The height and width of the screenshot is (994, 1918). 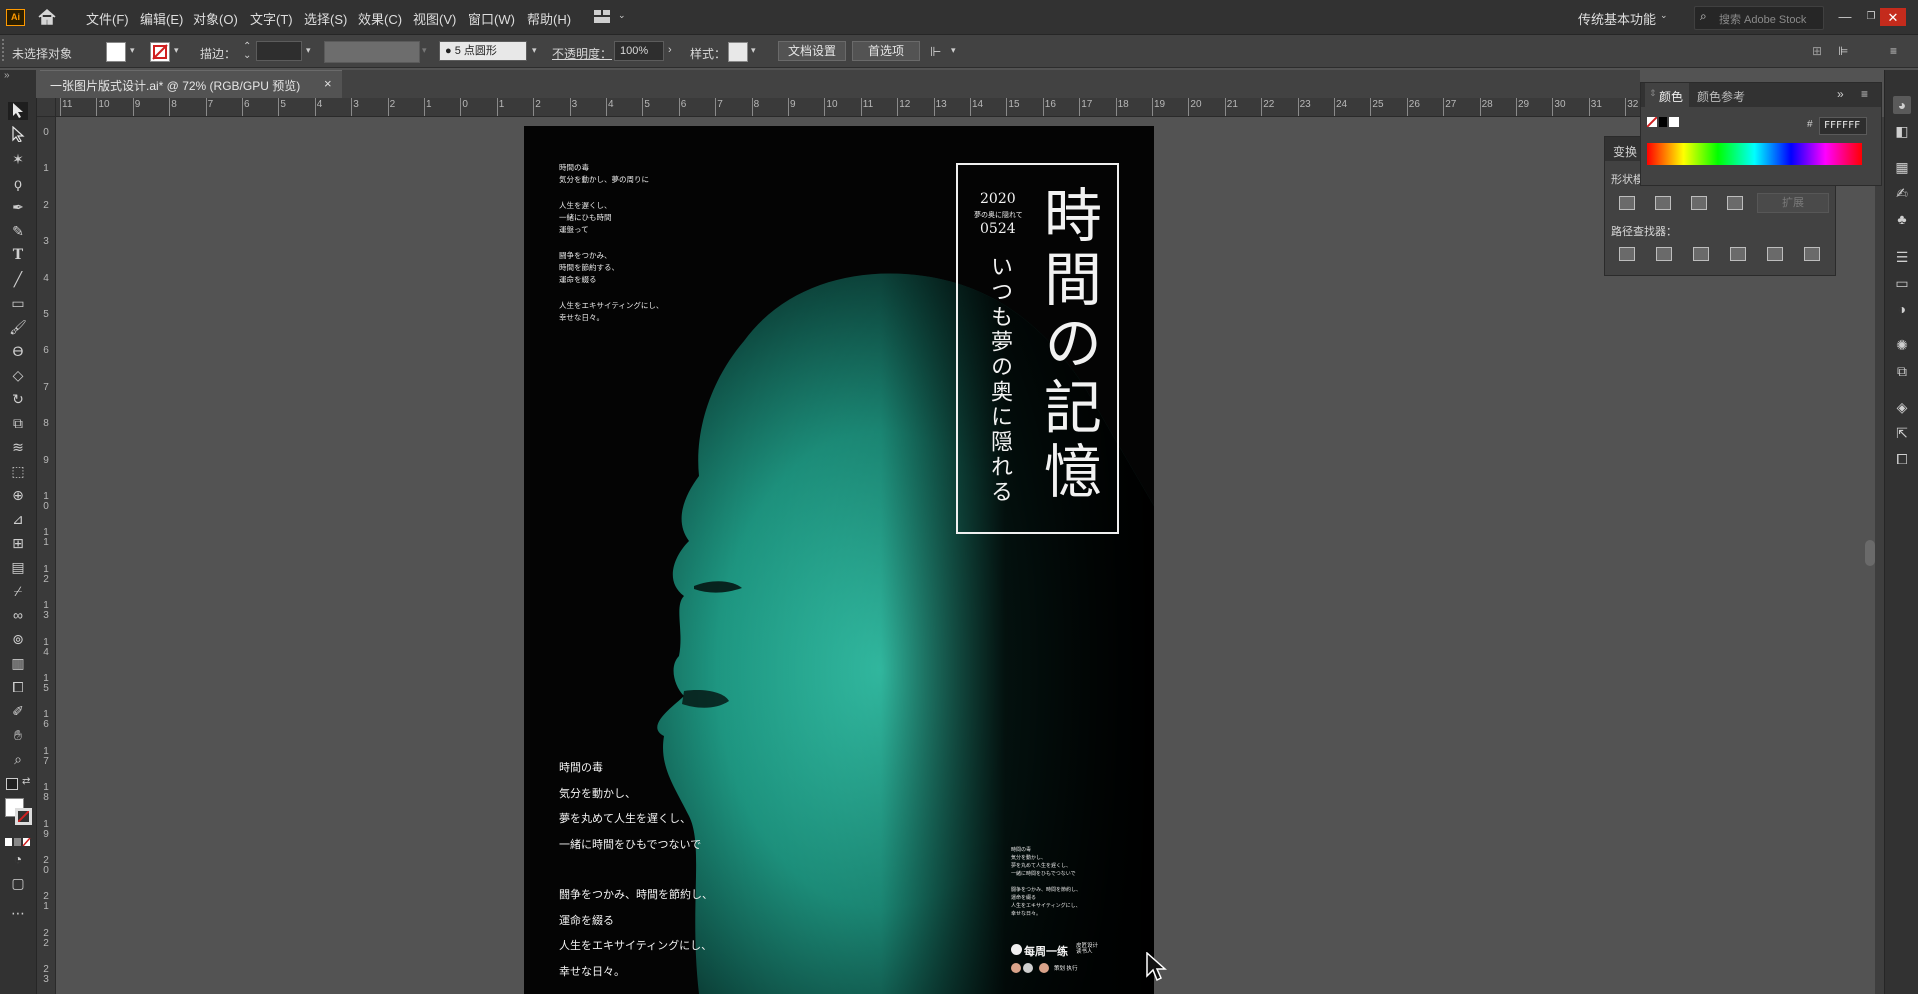 I want to click on menu-view: 视图(V), so click(x=434, y=18).